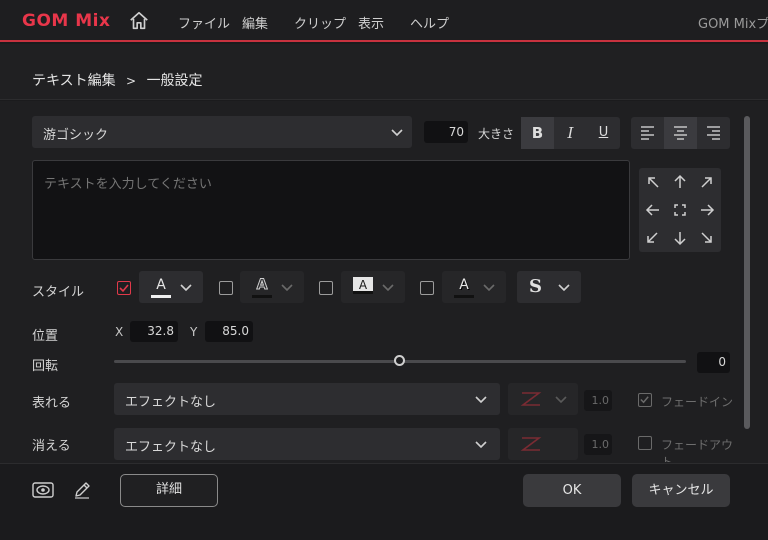 The height and width of the screenshot is (540, 768). Describe the element at coordinates (598, 444) in the screenshot. I see `disappear-duration-input: 1.0` at that location.